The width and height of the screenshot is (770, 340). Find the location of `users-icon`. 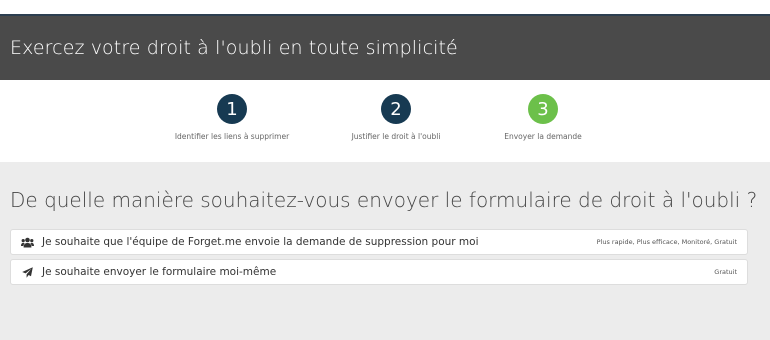

users-icon is located at coordinates (27, 242).